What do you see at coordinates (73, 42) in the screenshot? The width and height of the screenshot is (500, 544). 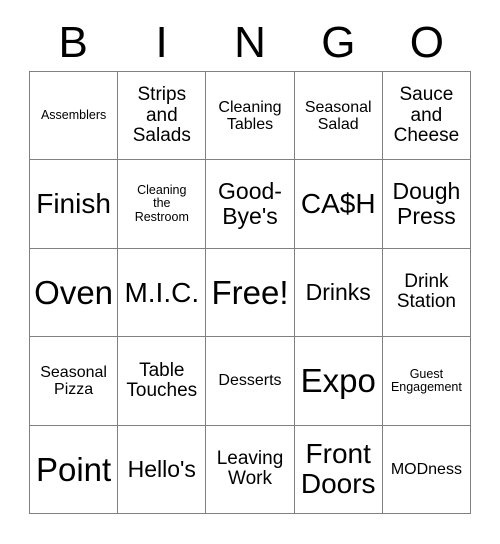 I see `header-letter-b: B` at bounding box center [73, 42].